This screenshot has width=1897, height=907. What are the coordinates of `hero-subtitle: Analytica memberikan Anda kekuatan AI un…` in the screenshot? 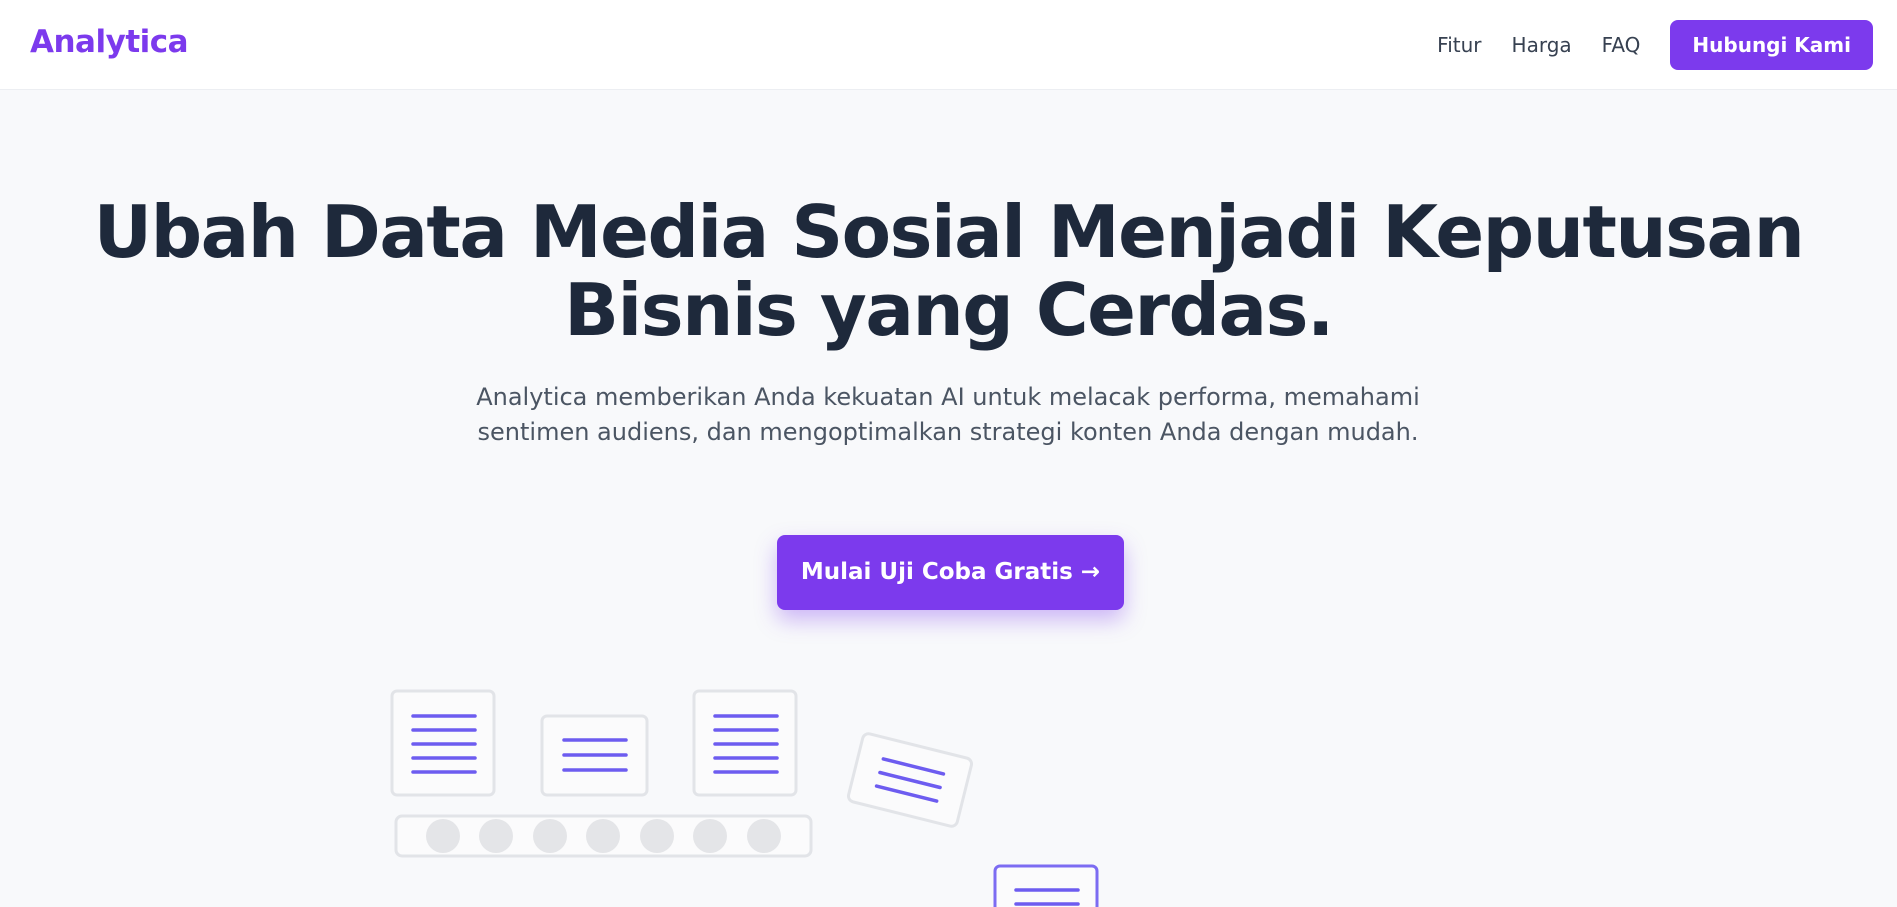 It's located at (948, 414).